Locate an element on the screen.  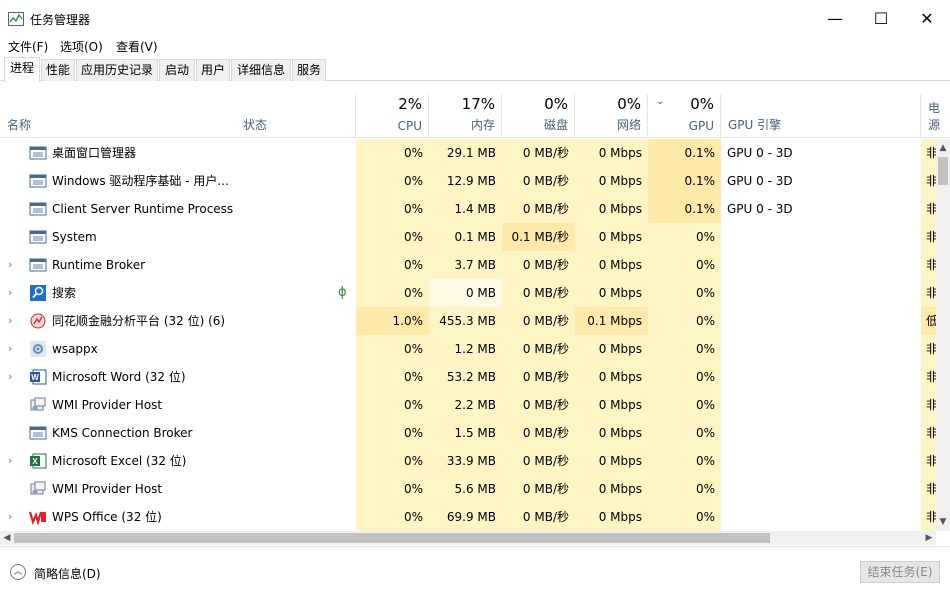
menu-options: 选项(O) is located at coordinates (81, 46).